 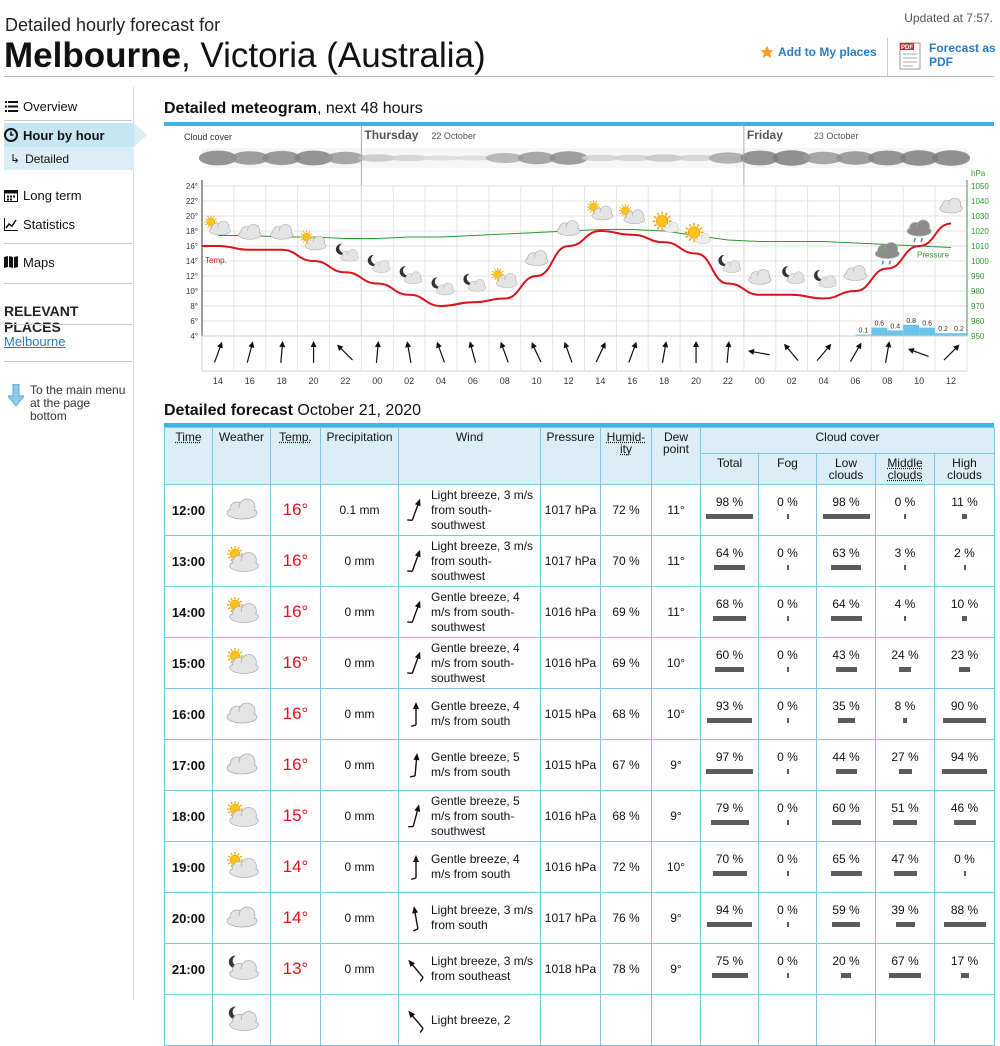 I want to click on relevant-place-melbourne: Melbourne, so click(x=34, y=341).